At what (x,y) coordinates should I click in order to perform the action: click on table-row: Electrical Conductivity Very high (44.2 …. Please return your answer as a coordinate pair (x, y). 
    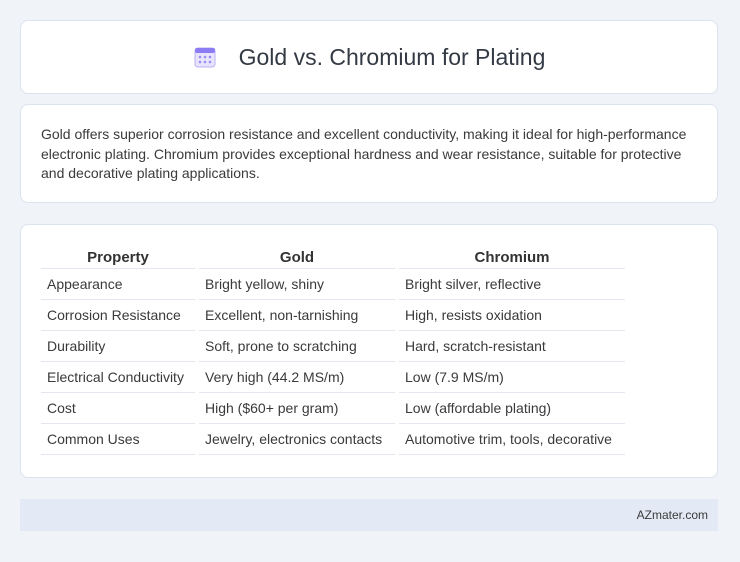
    Looking at the image, I should click on (333, 377).